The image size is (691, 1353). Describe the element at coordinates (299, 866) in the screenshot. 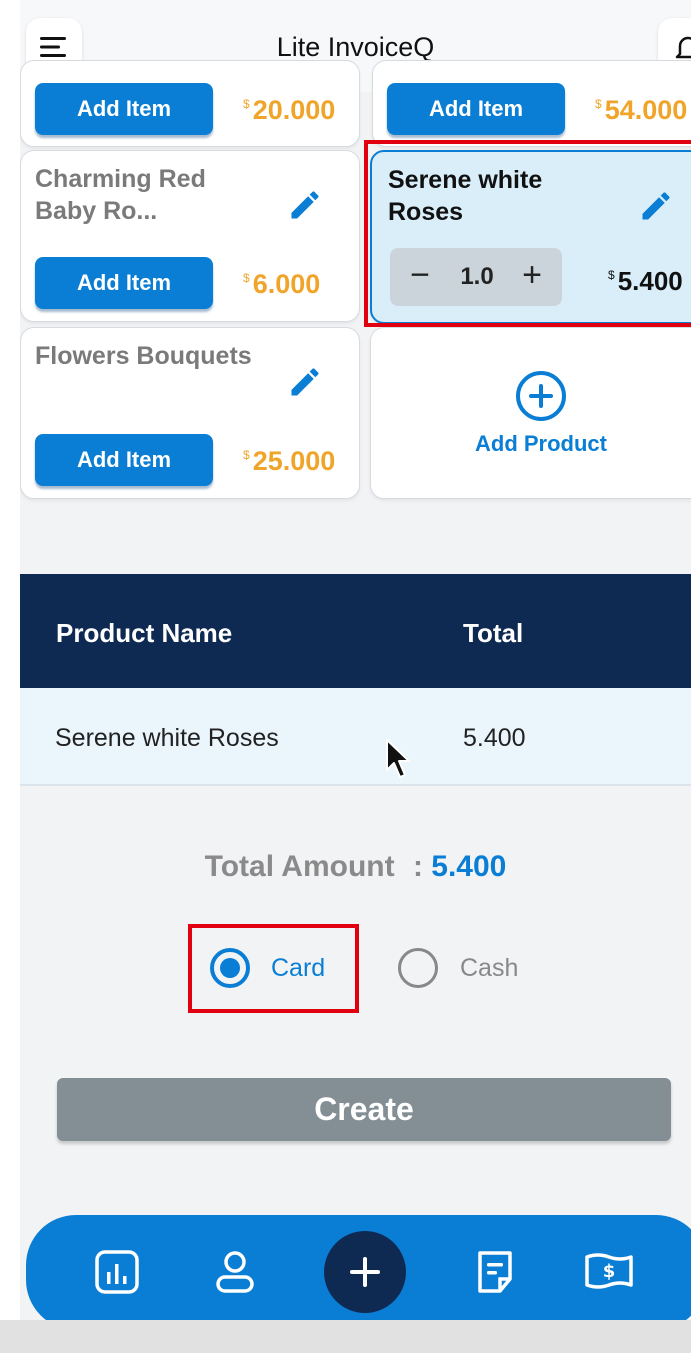

I see `total-amount-label: Total Amount` at that location.